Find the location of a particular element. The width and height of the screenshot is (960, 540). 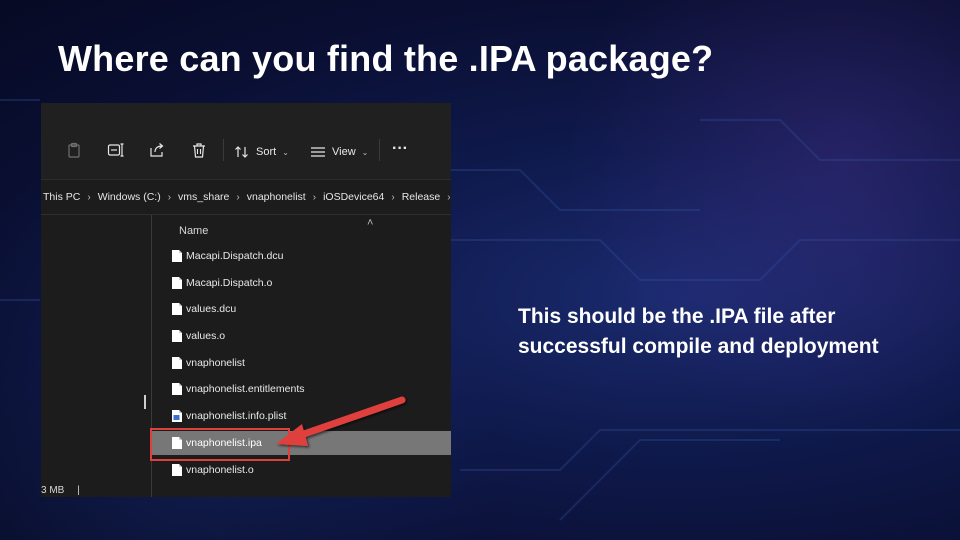

share-icon is located at coordinates (157, 150).